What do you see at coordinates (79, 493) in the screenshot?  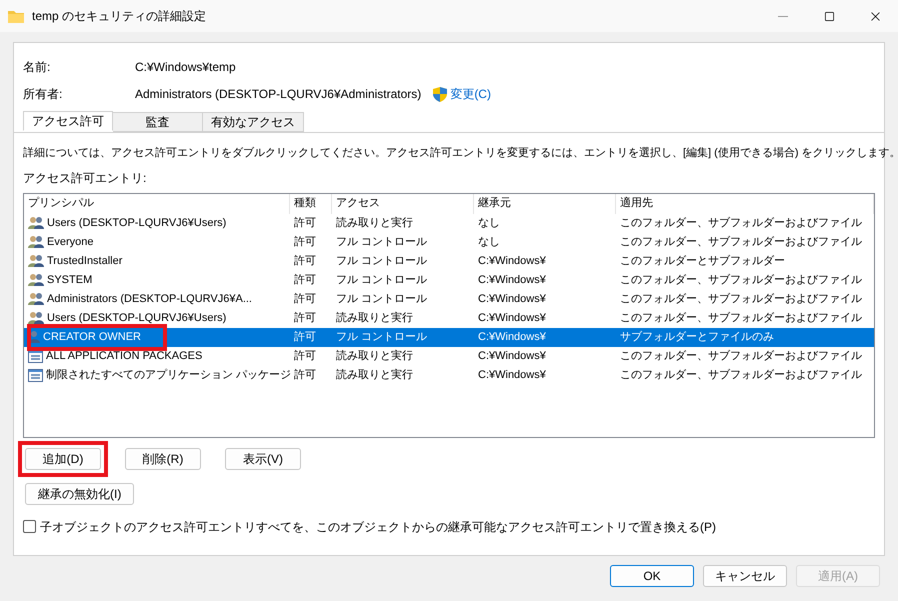 I see `disable-inheritance-button: 継承の無効化(I)` at bounding box center [79, 493].